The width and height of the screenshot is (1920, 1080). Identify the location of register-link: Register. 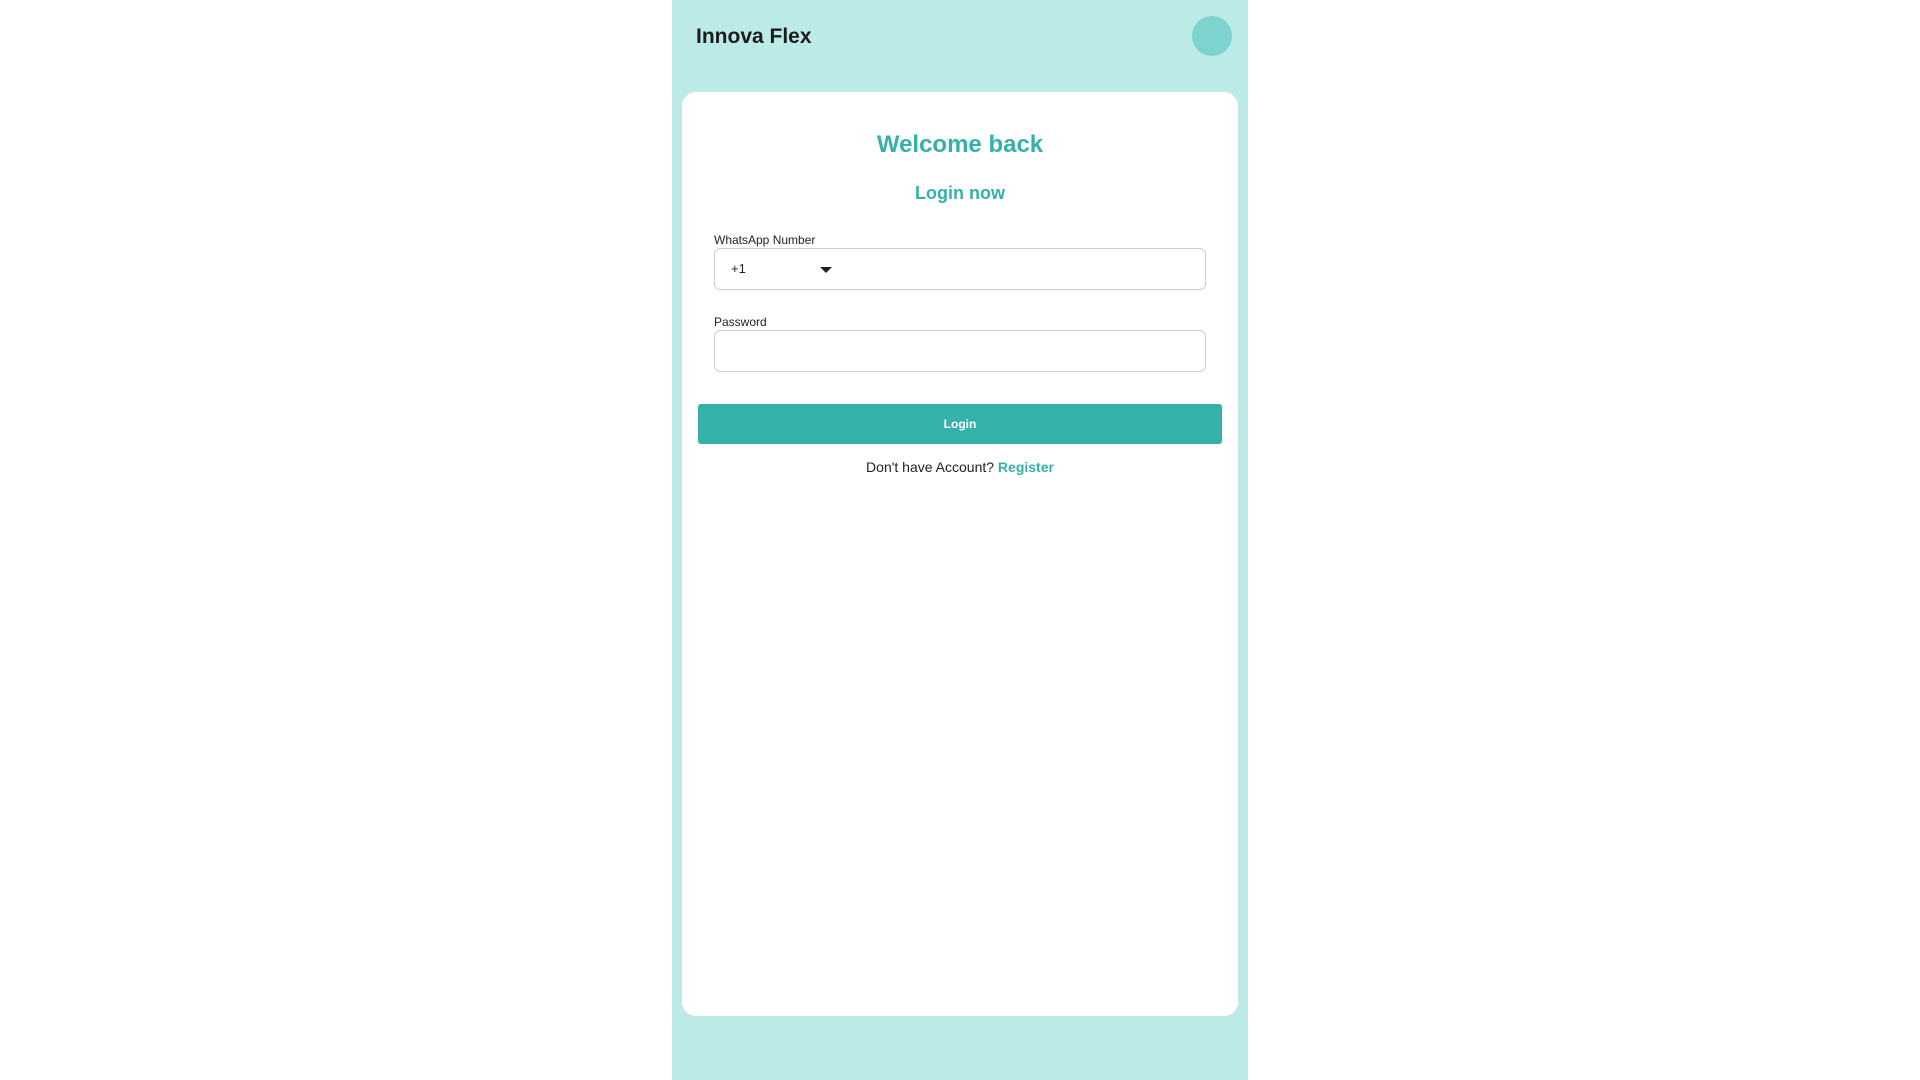
(1026, 467).